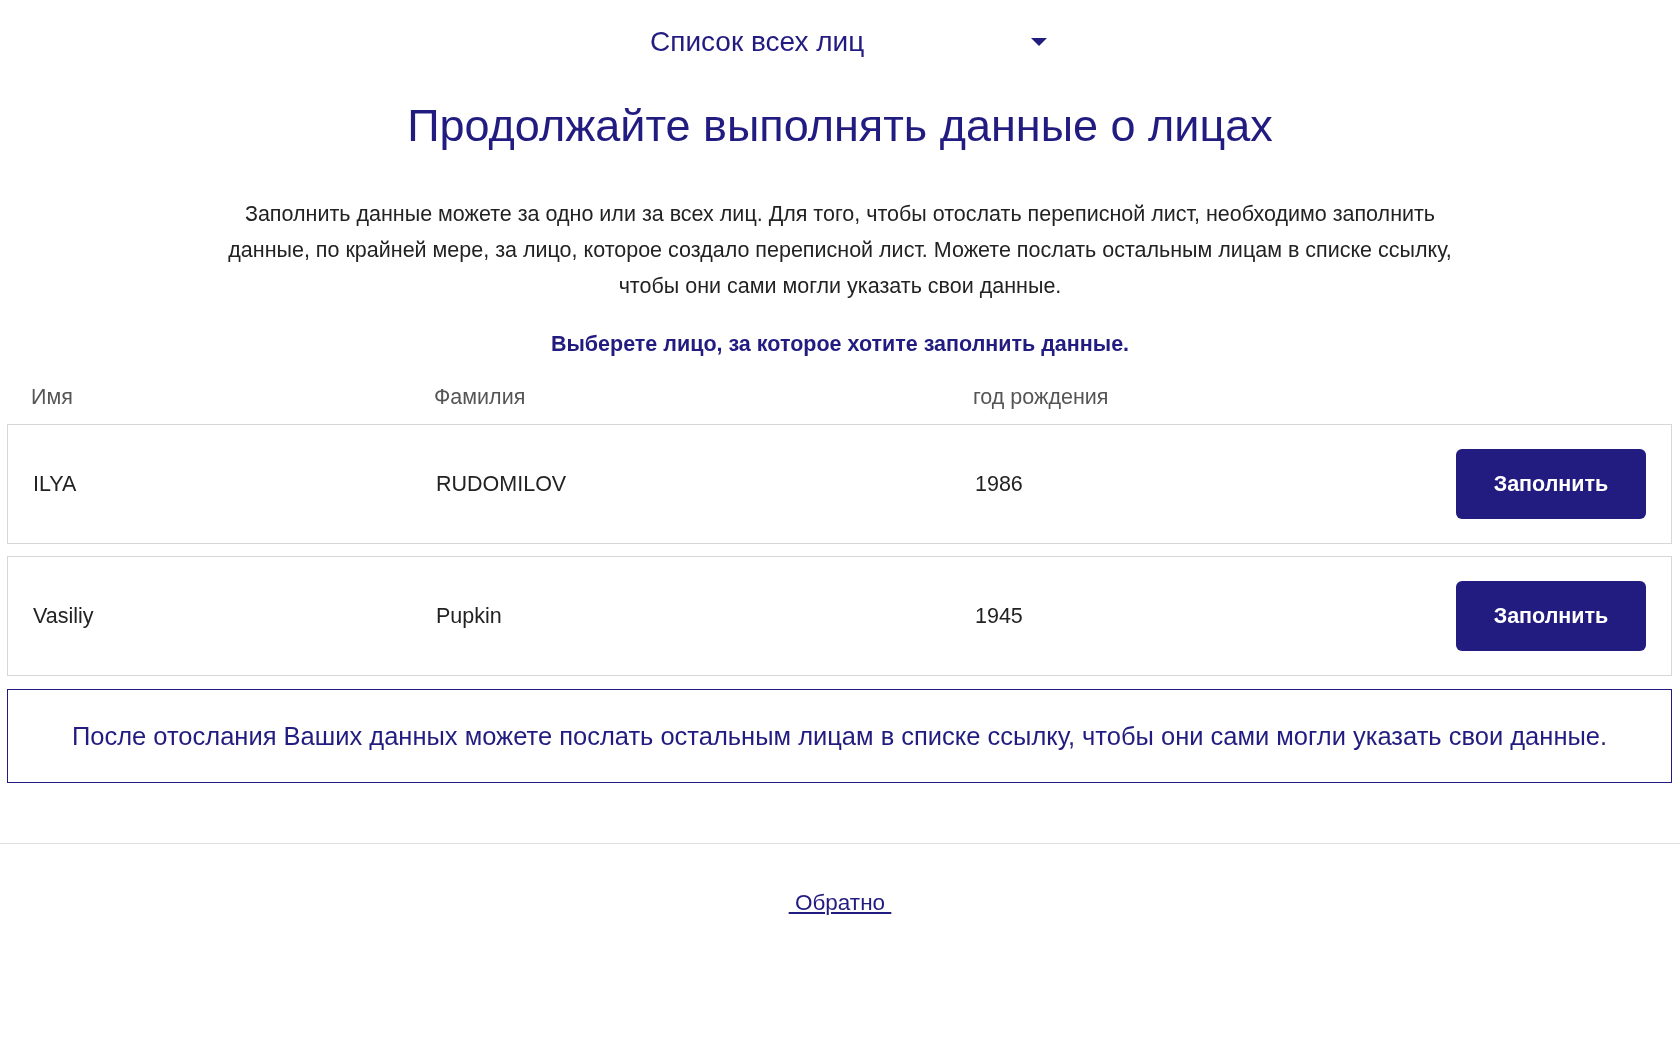 Image resolution: width=1680 pixels, height=1040 pixels. I want to click on table-cell-text: 1945, so click(999, 616).